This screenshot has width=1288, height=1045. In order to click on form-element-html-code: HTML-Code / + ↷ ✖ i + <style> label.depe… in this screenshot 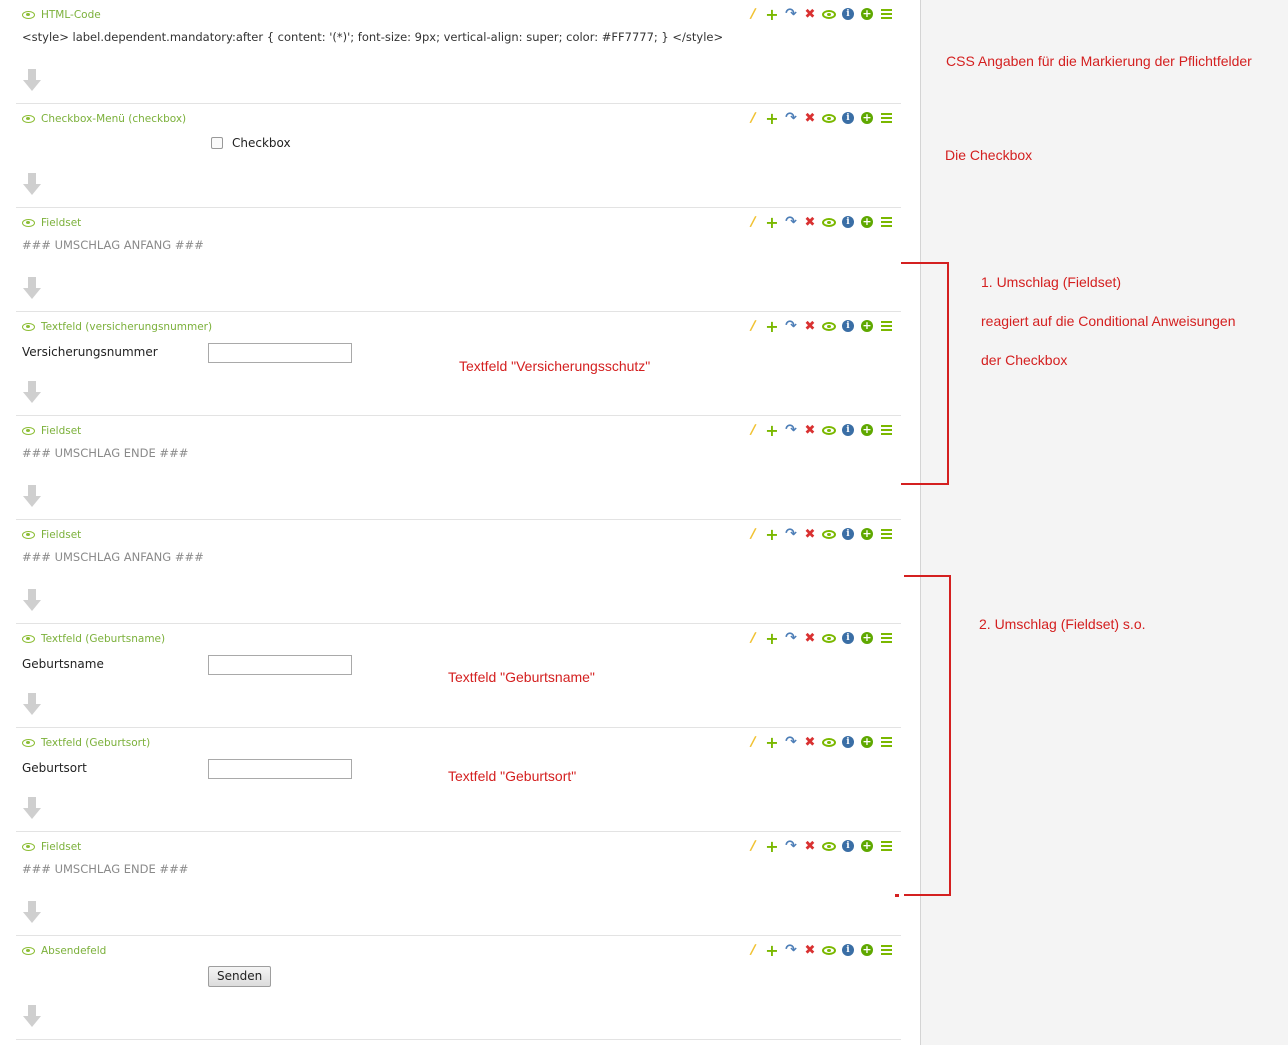, I will do `click(458, 52)`.